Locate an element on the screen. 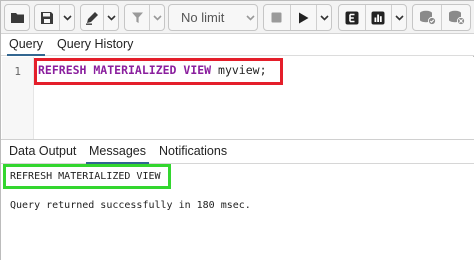 The height and width of the screenshot is (260, 474). play-icon is located at coordinates (303, 17).